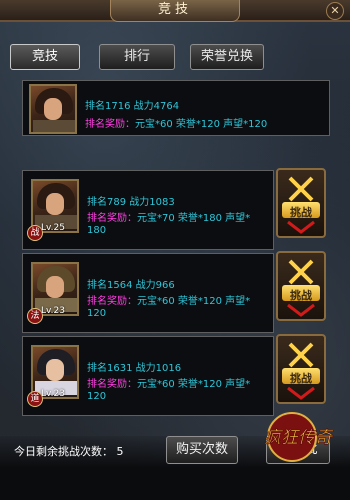 Image resolution: width=350 pixels, height=500 pixels. What do you see at coordinates (227, 57) in the screenshot?
I see `tab-honor-exchange: 荣誉兑换` at bounding box center [227, 57].